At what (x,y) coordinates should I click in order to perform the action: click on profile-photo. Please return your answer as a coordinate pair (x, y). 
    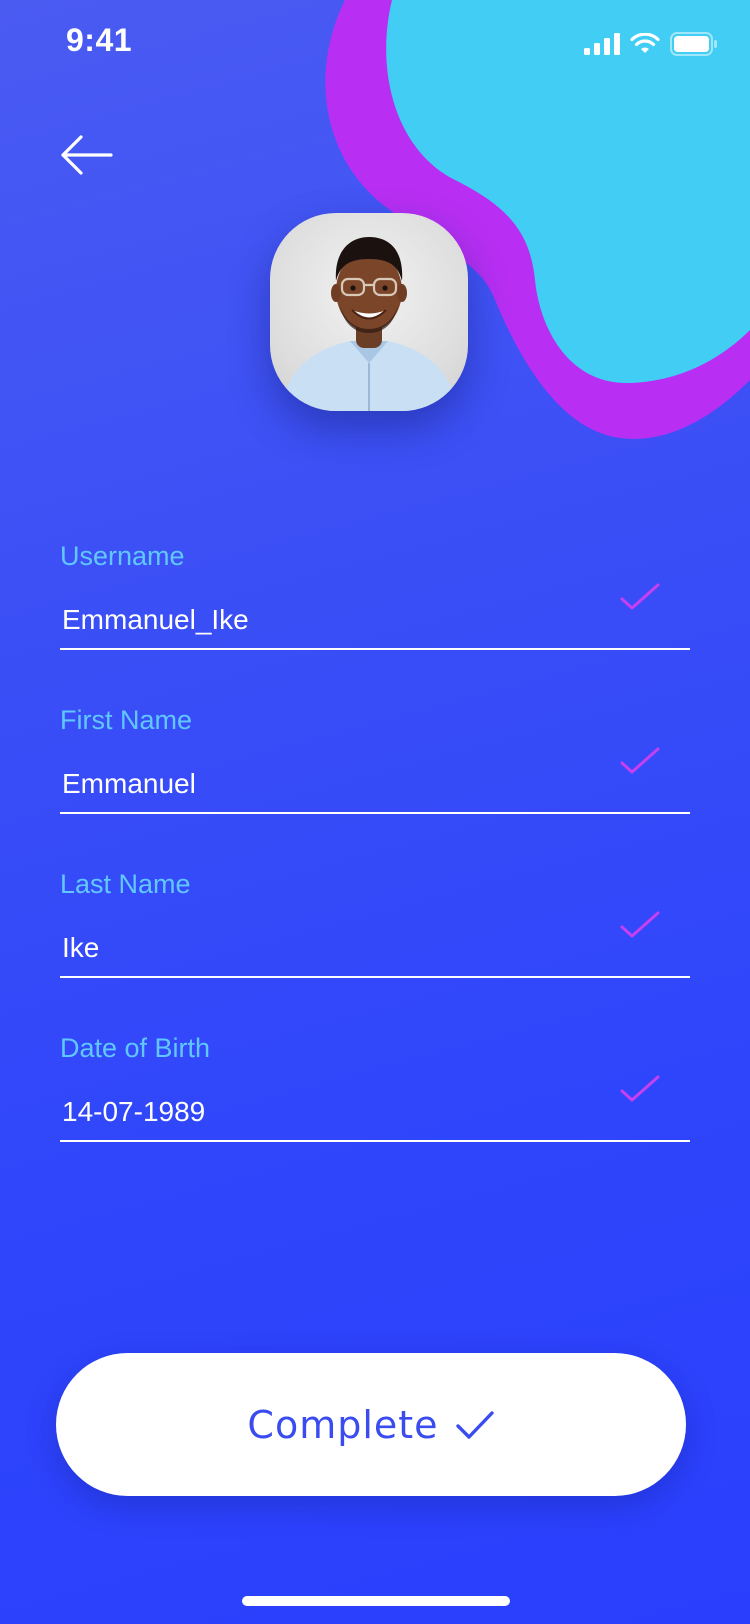
    Looking at the image, I should click on (369, 324).